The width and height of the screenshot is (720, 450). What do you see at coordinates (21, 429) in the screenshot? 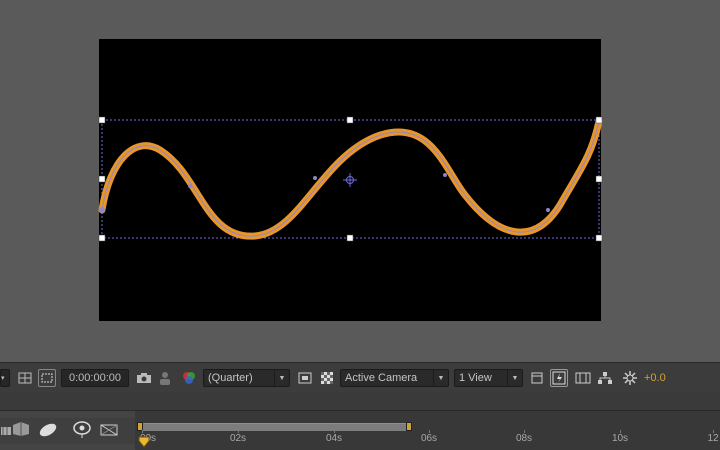
I see `draft-3d-icon` at bounding box center [21, 429].